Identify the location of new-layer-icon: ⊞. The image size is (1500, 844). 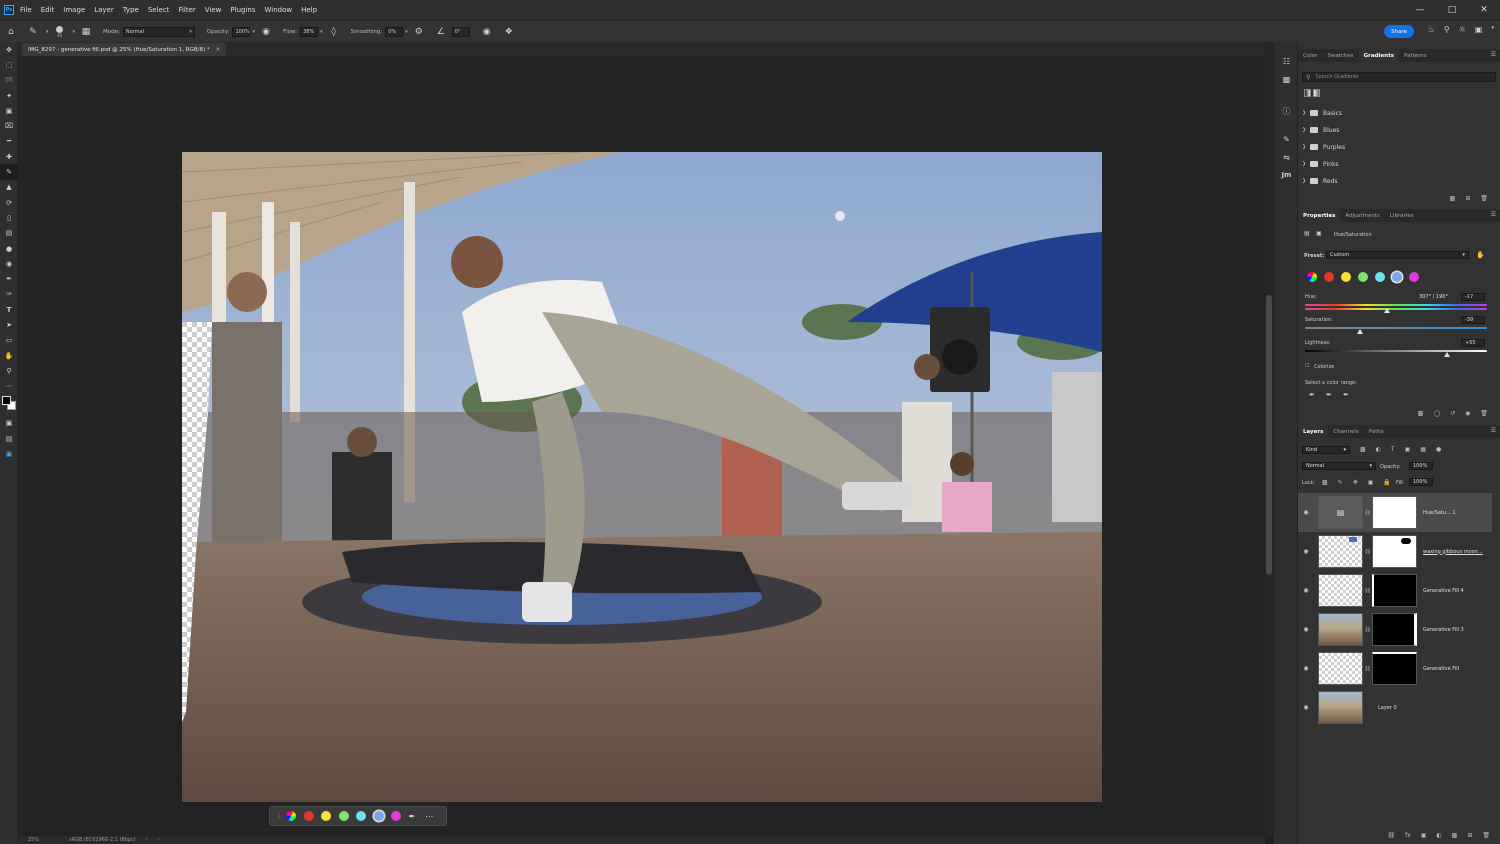
(1469, 835).